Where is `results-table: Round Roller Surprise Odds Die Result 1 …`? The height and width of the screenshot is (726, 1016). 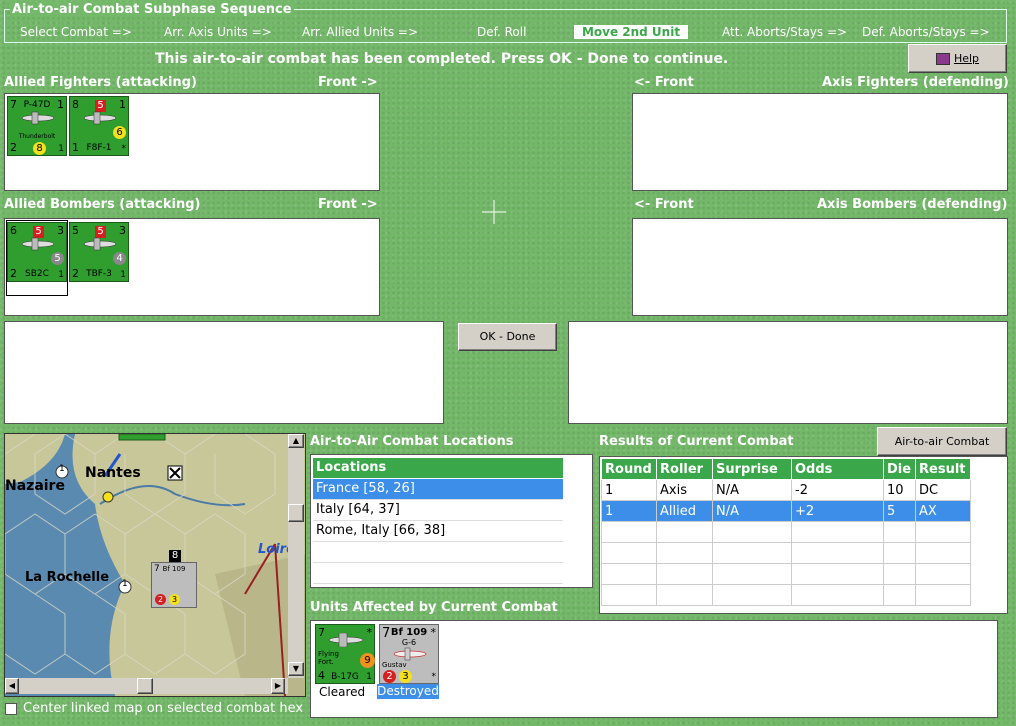 results-table: Round Roller Surprise Odds Die Result 1 … is located at coordinates (786, 532).